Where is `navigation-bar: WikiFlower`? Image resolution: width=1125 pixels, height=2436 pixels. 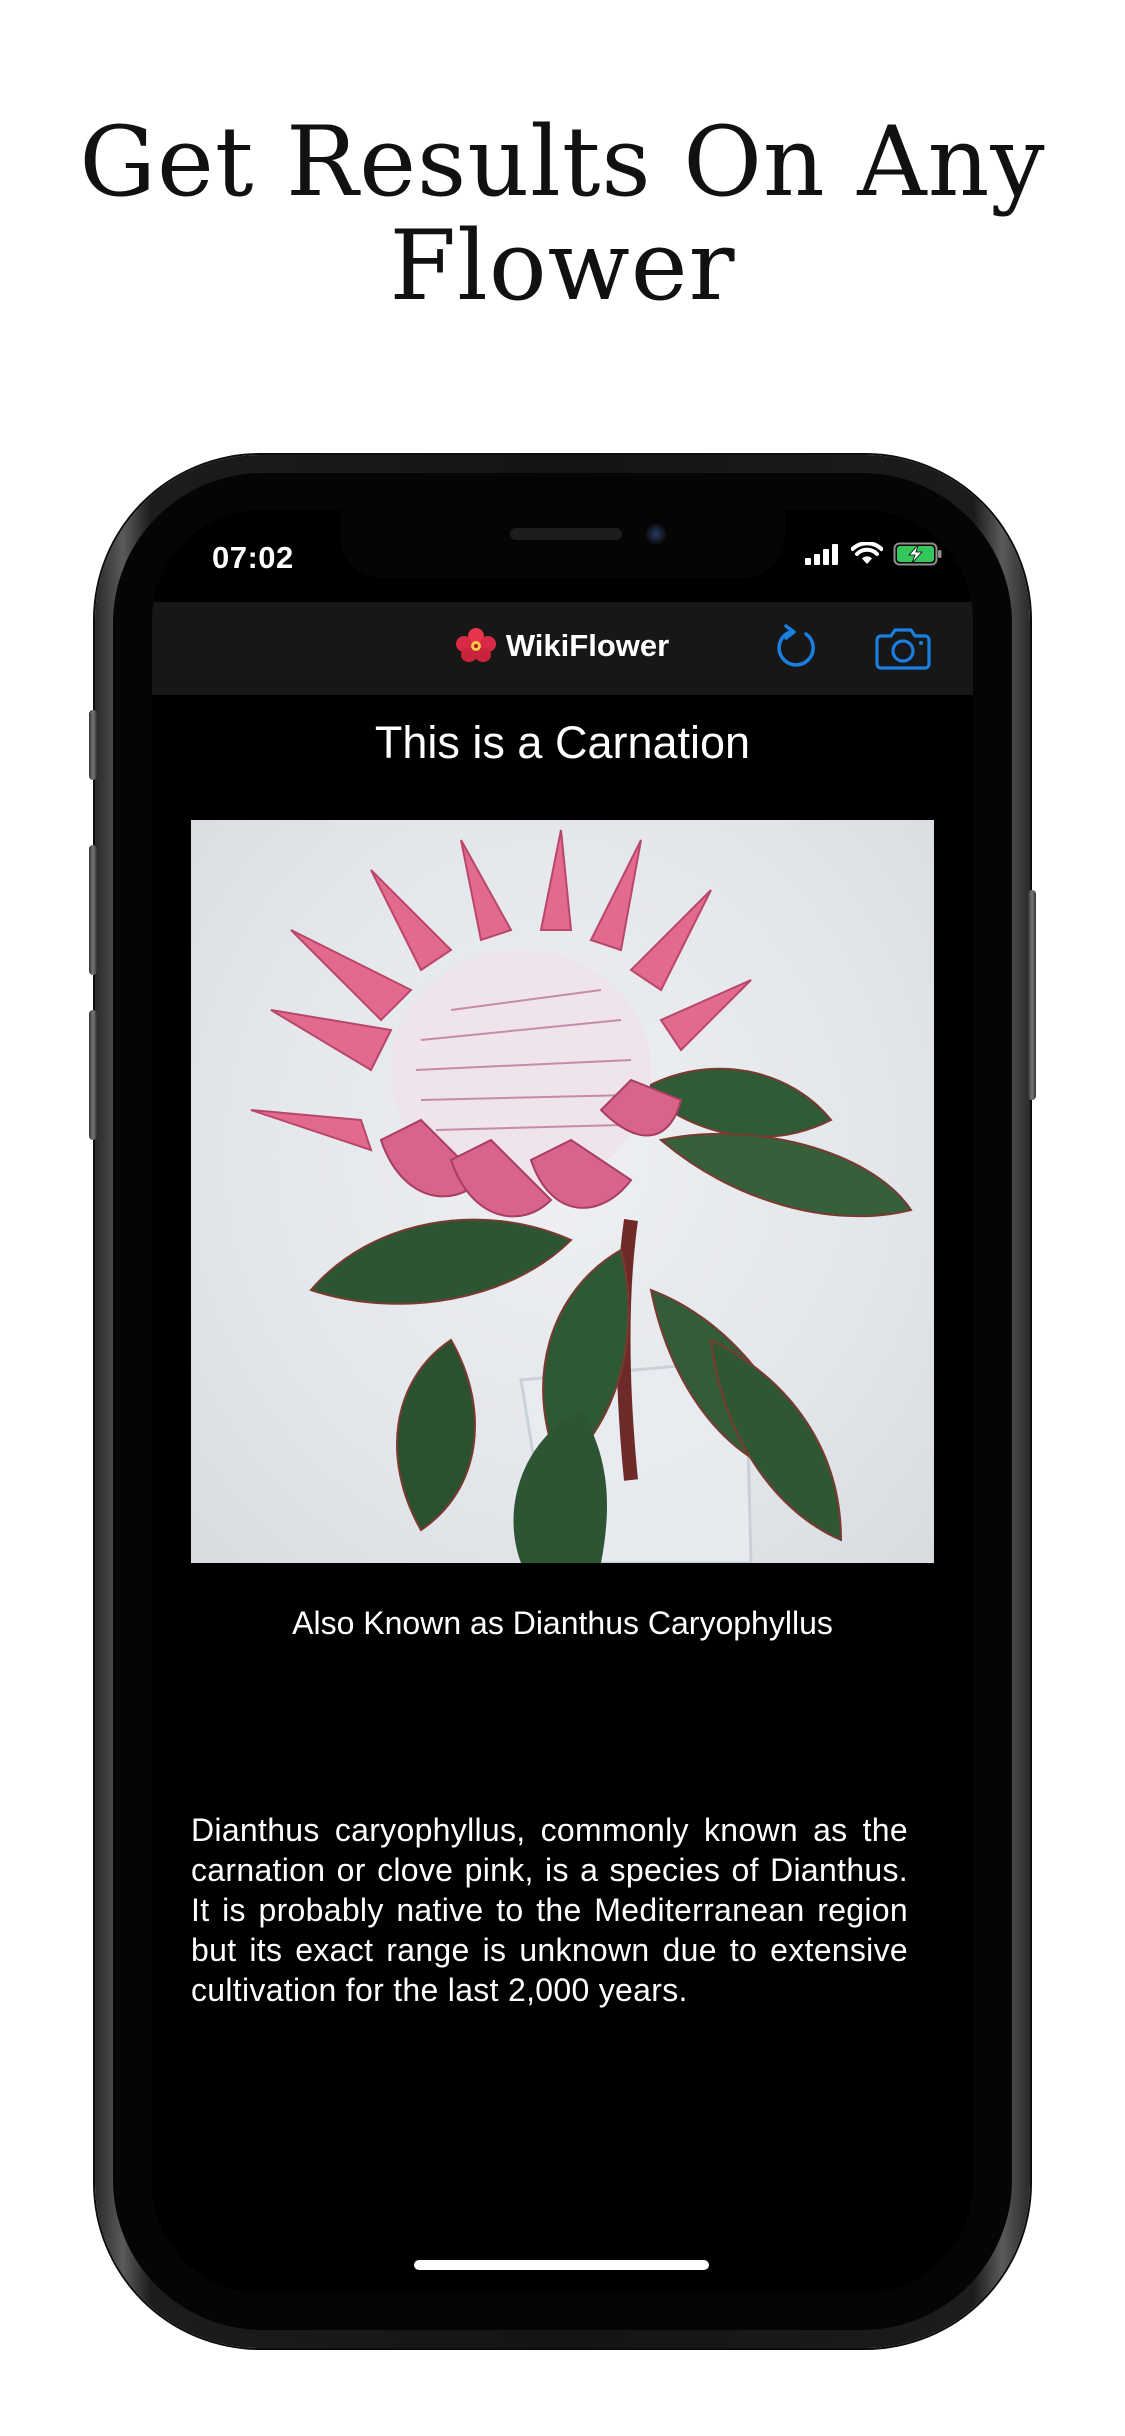
navigation-bar: WikiFlower is located at coordinates (562, 648).